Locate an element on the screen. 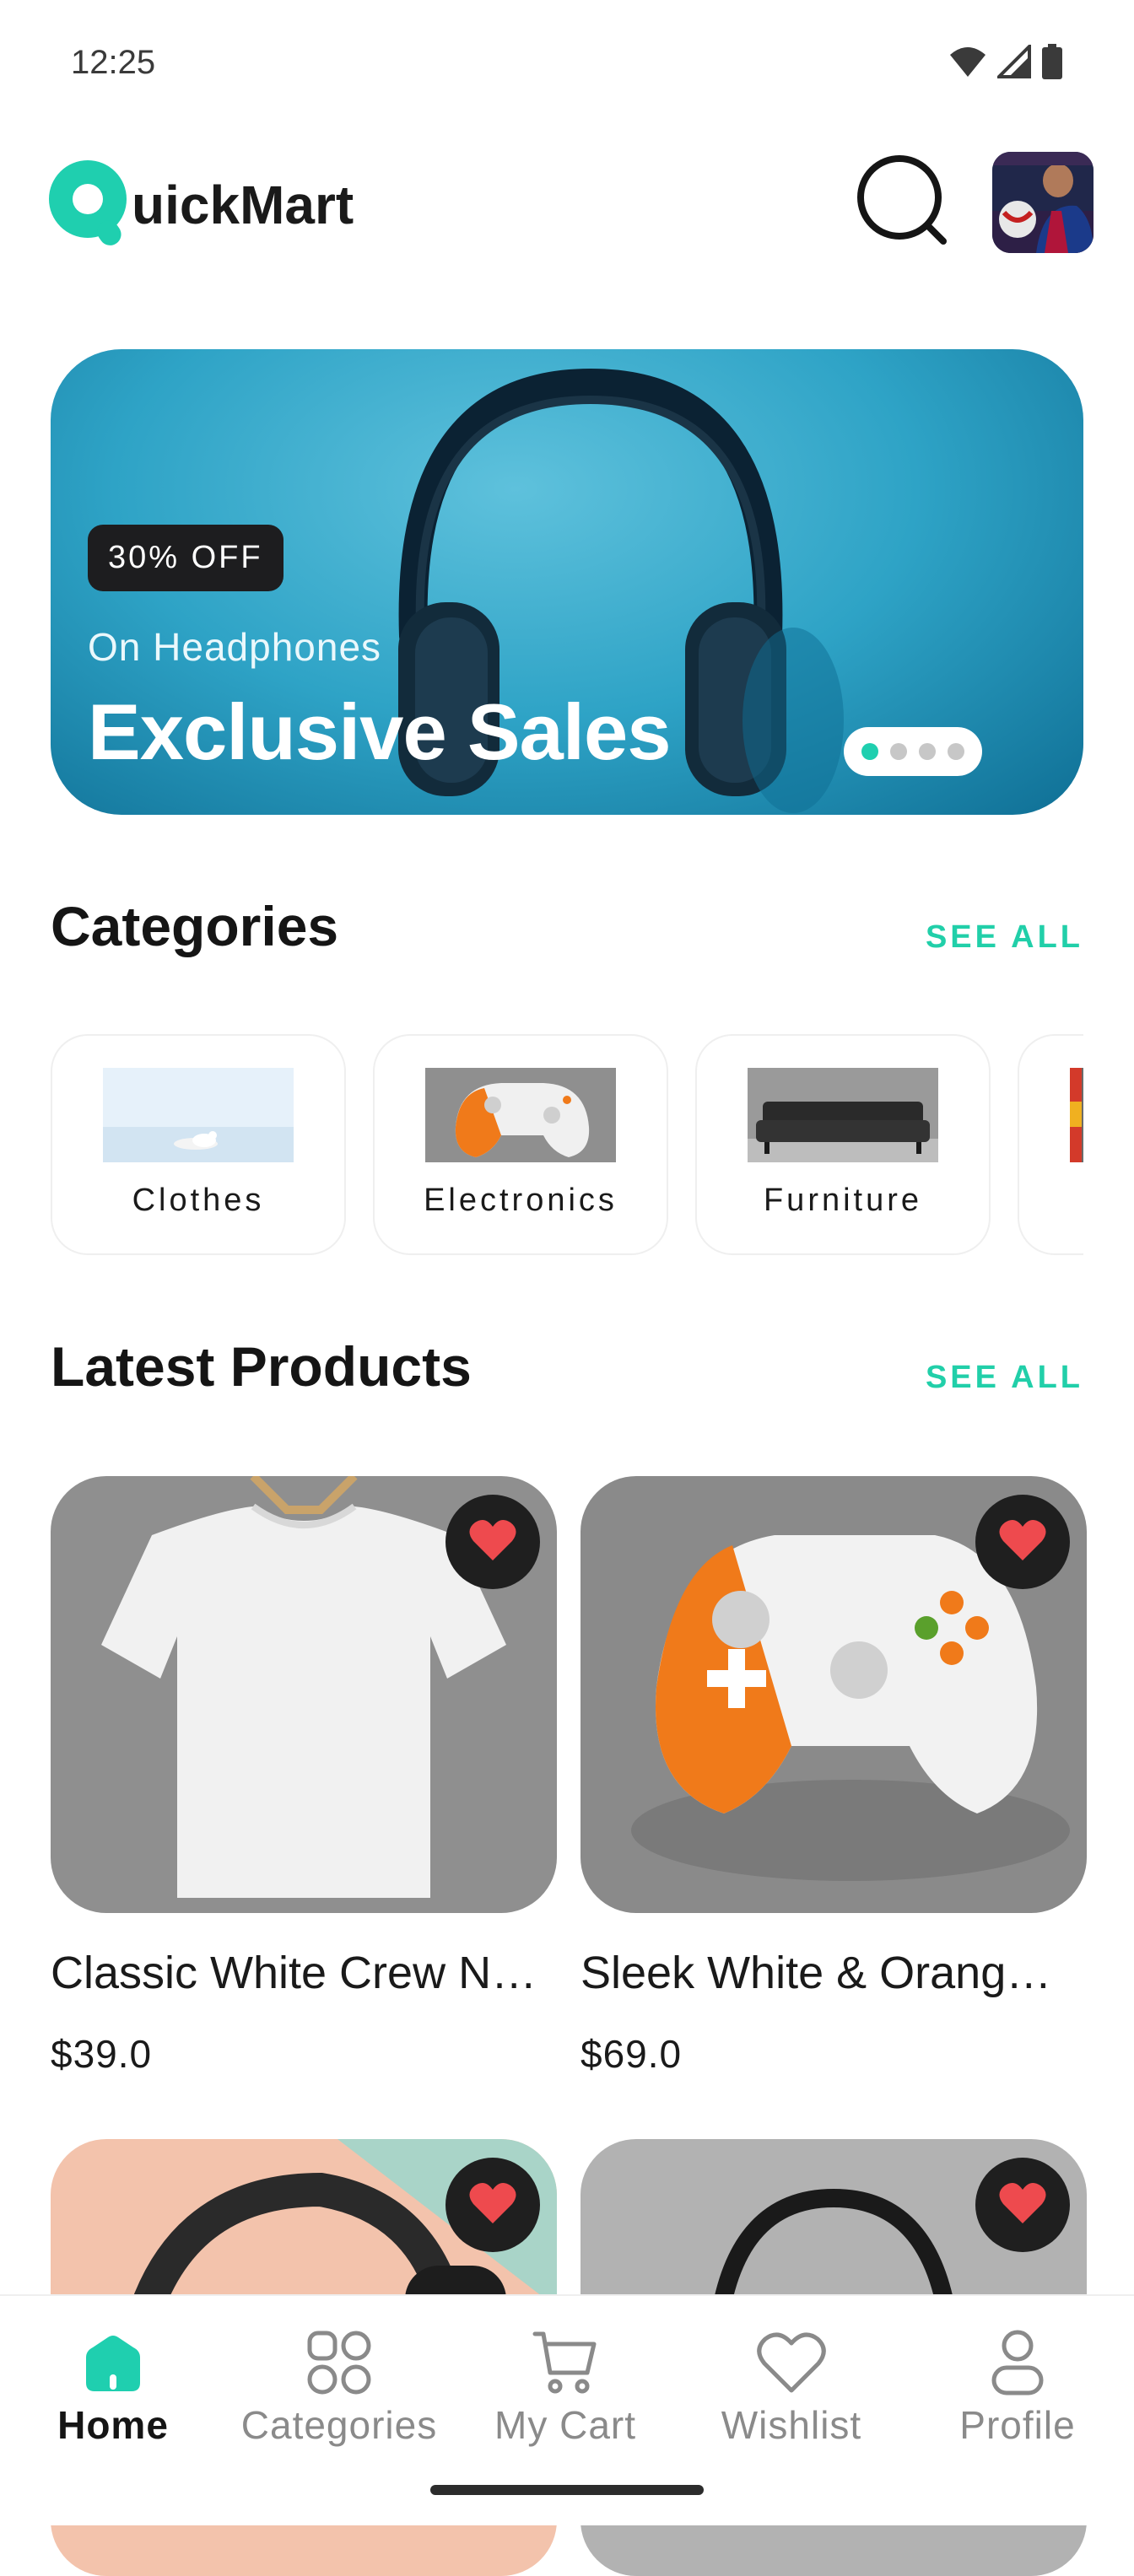 The height and width of the screenshot is (2576, 1134). category-card-partial is located at coordinates (1050, 1144).